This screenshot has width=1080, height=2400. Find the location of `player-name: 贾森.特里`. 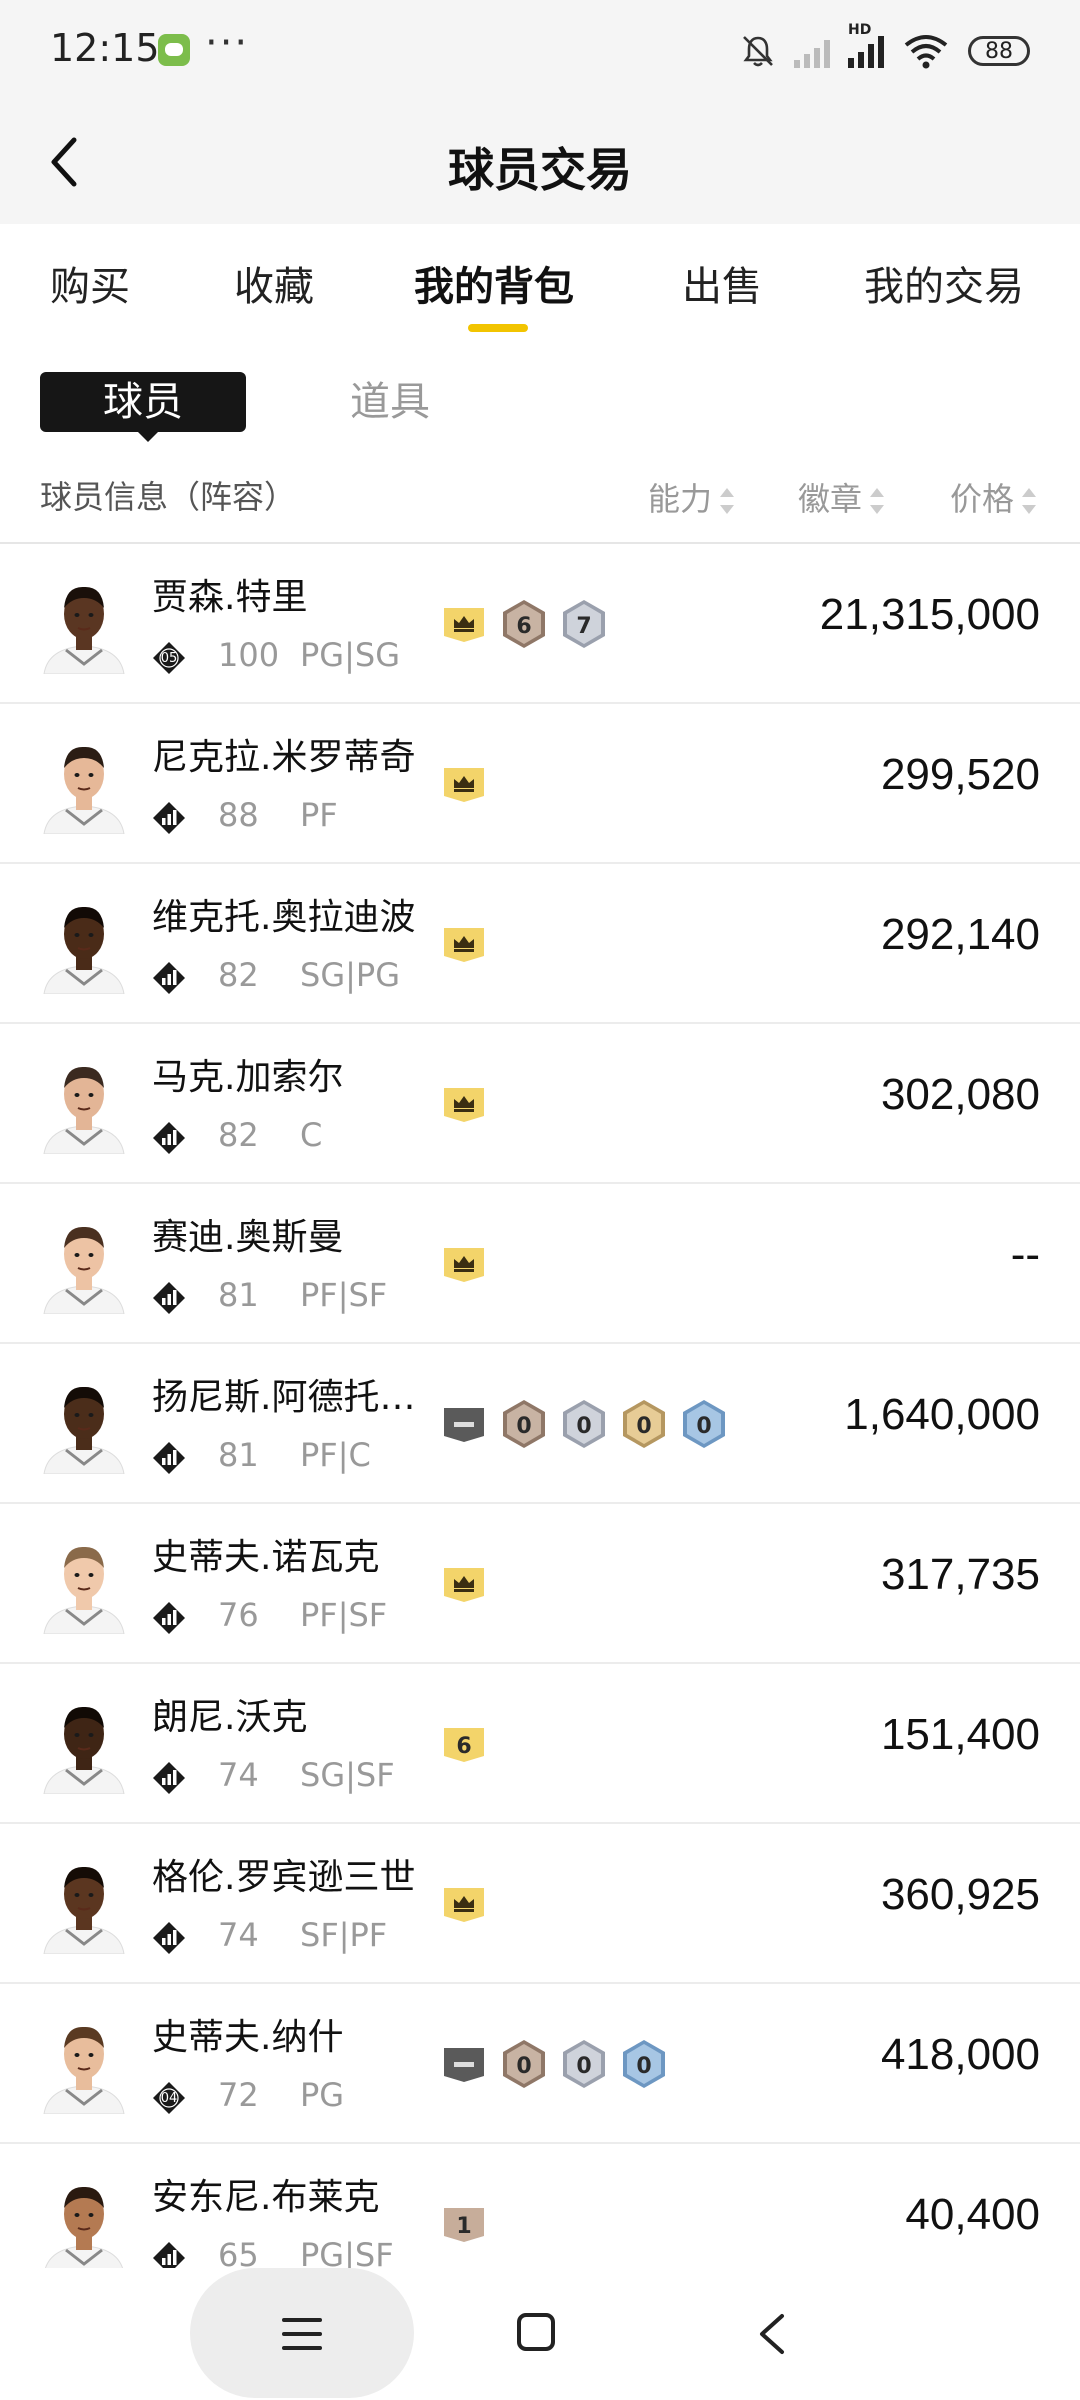

player-name: 贾森.特里 is located at coordinates (230, 597).